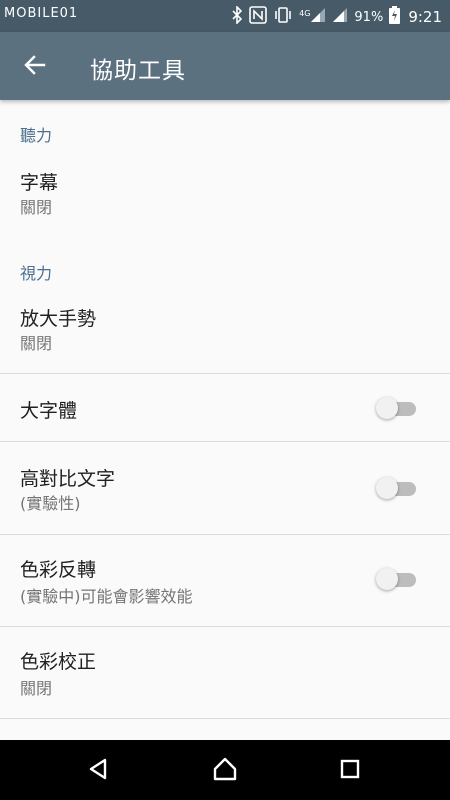 The width and height of the screenshot is (450, 800). I want to click on color-inversion-subtitle: (實驗中)可能會影響效能, so click(106, 596).